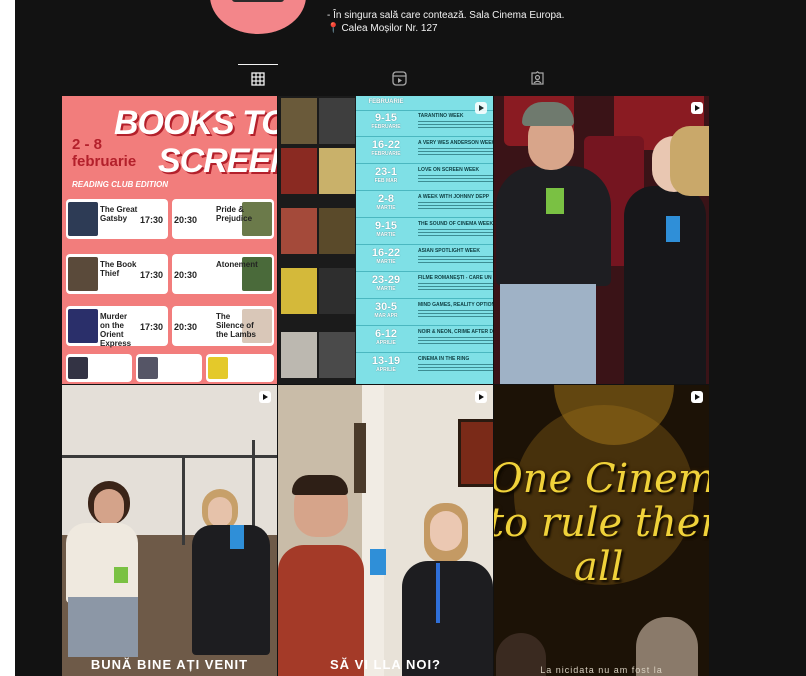 This screenshot has width=806, height=676. Describe the element at coordinates (455, 121) in the screenshot. I see `schedule-theme: TARANTINO WEEK` at that location.